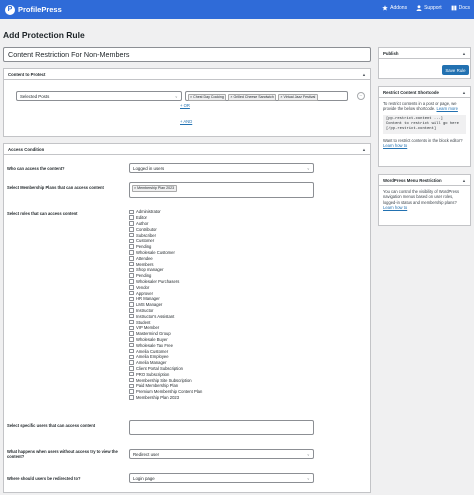  Describe the element at coordinates (144, 276) in the screenshot. I see `role-label: Pending` at that location.